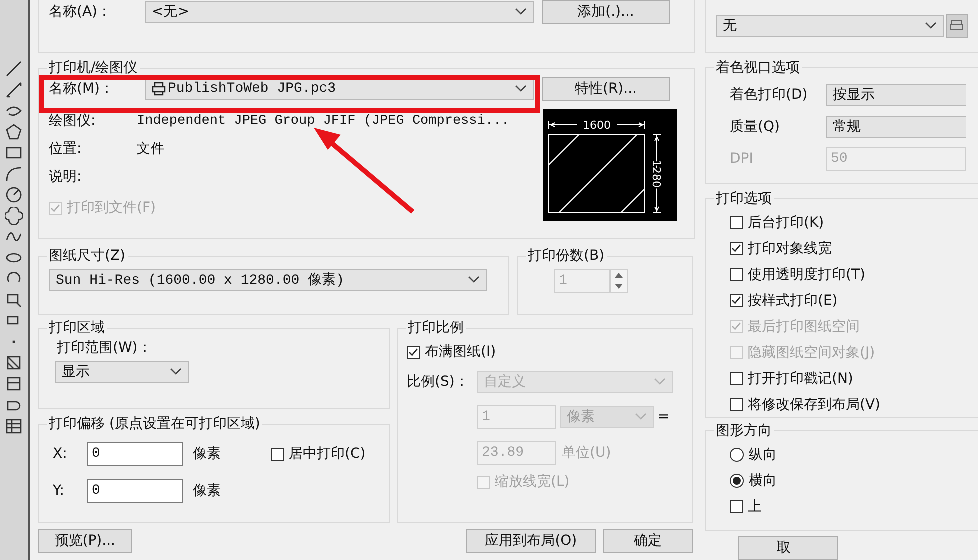  What do you see at coordinates (896, 127) in the screenshot?
I see `option-dropdown: 常规` at bounding box center [896, 127].